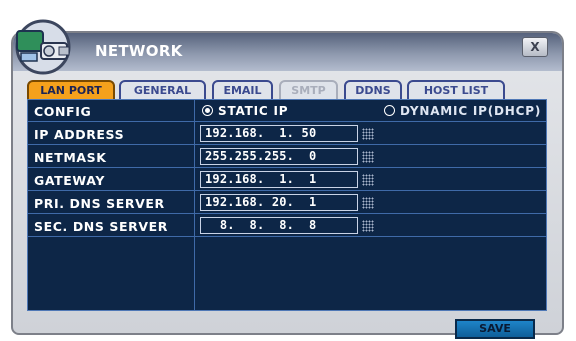 The height and width of the screenshot is (341, 576). What do you see at coordinates (101, 226) in the screenshot?
I see `secondary-dns-label: SEC. DNS SERVER` at bounding box center [101, 226].